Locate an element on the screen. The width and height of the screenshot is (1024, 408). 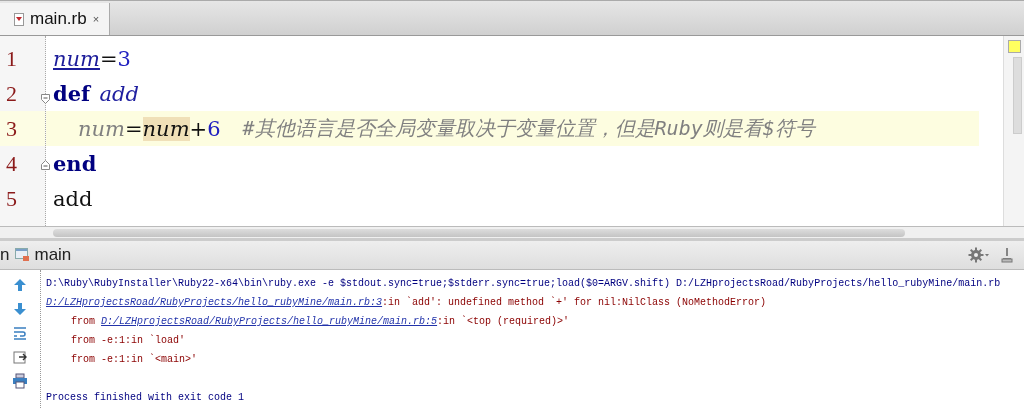
run-config-label: main is located at coordinates (53, 255).